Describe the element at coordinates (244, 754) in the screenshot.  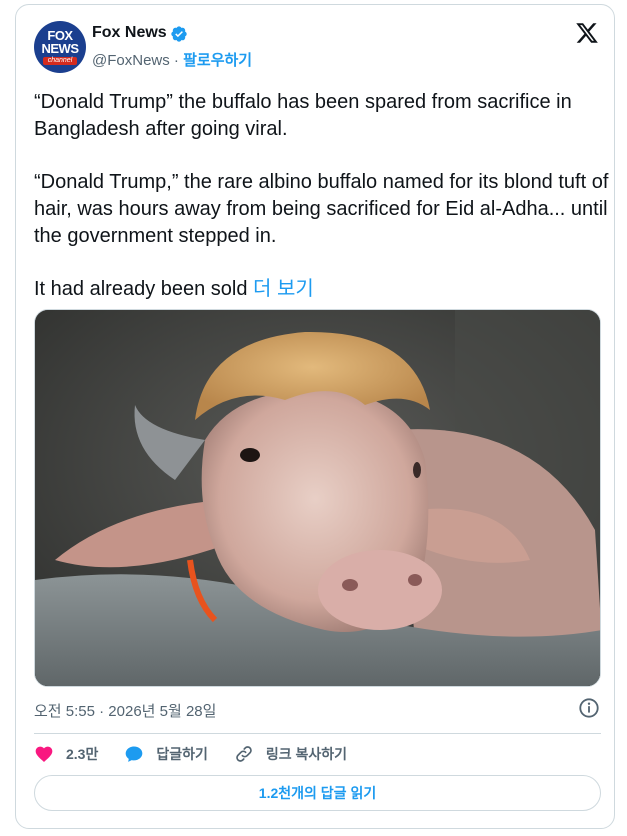
I see `link-icon` at that location.